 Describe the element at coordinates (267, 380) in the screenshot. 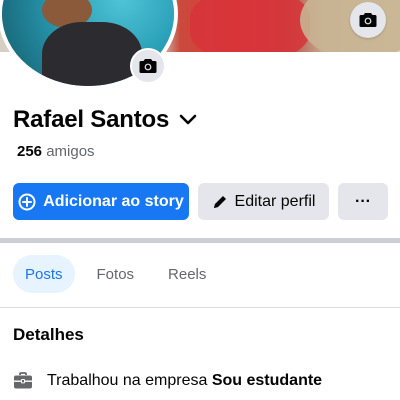

I see `work-value: Sou estudante` at that location.